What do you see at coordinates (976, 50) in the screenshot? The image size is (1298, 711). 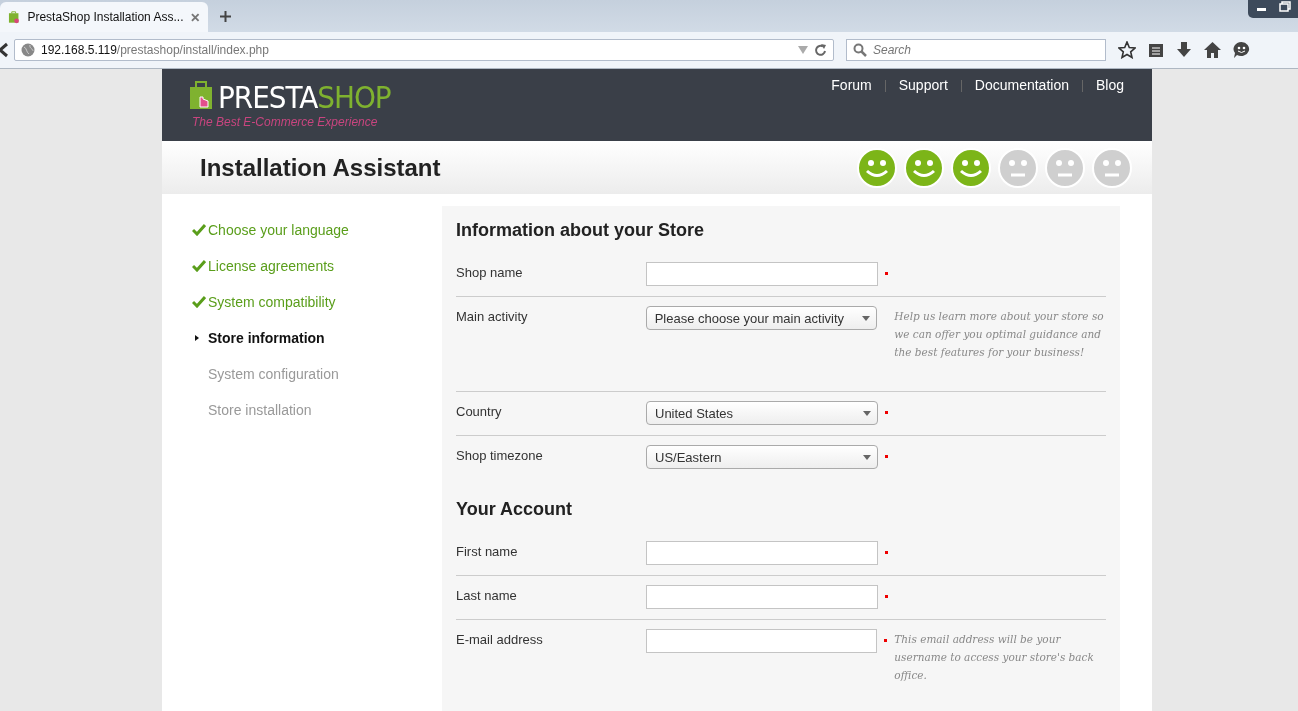 I see `search-field: Search` at bounding box center [976, 50].